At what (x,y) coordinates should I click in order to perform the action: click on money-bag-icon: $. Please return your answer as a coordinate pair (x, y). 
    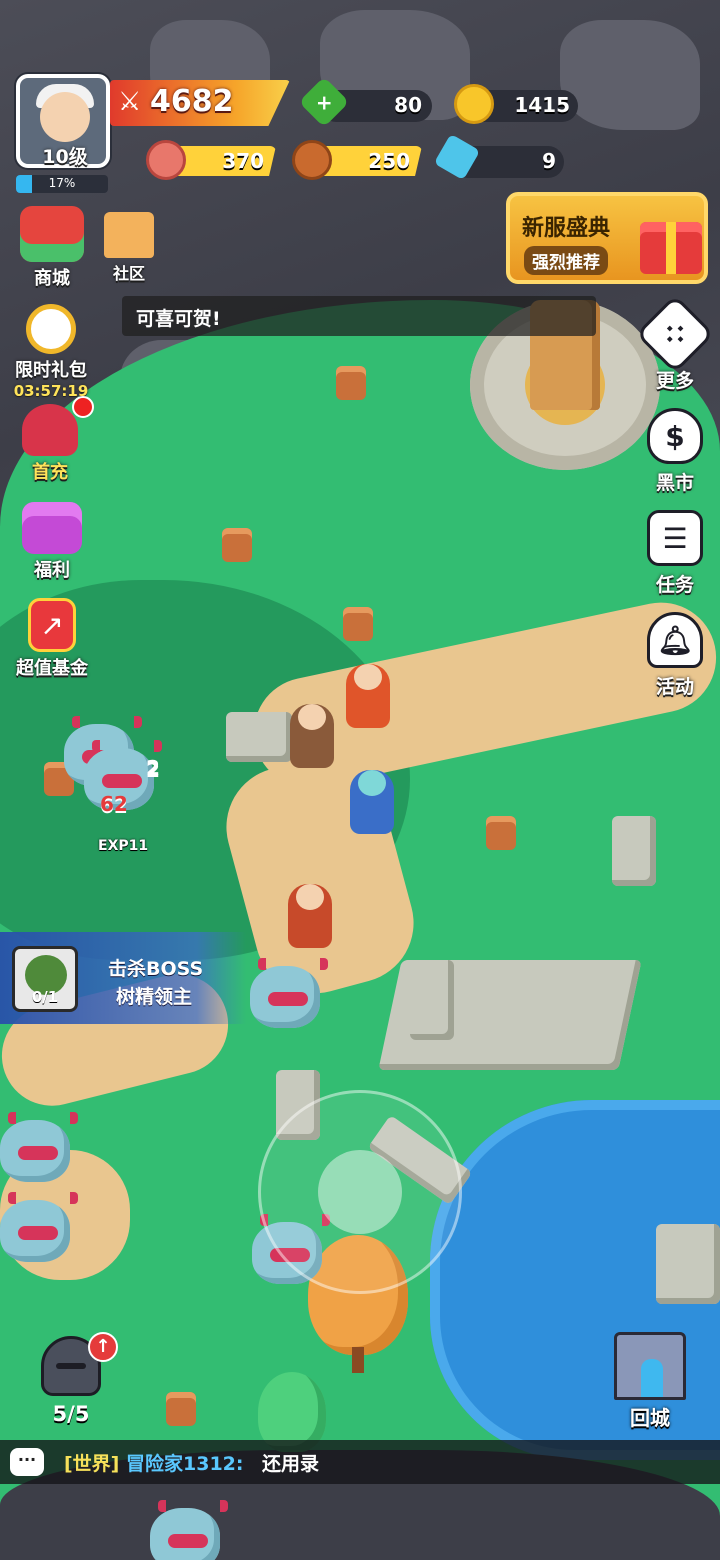
    Looking at the image, I should click on (675, 436).